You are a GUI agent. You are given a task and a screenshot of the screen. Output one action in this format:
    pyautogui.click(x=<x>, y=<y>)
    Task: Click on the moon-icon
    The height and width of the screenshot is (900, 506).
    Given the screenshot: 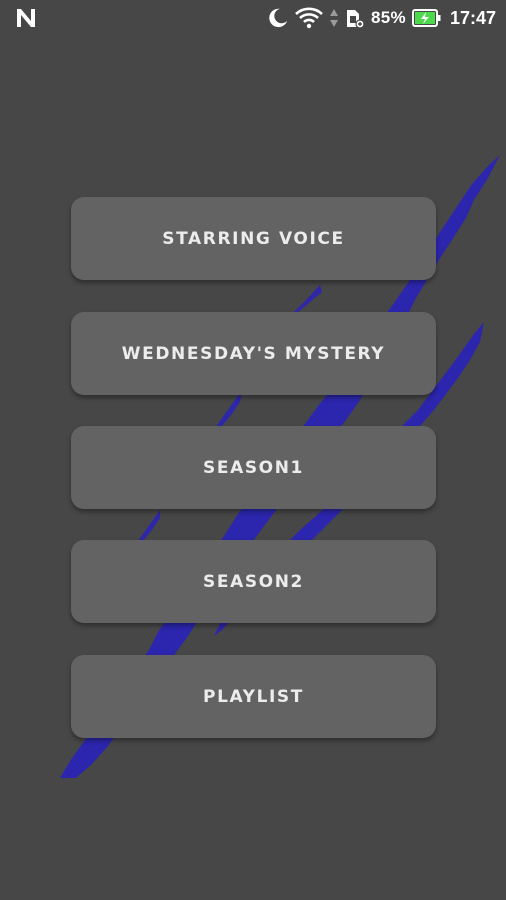 What is the action you would take?
    pyautogui.click(x=278, y=18)
    